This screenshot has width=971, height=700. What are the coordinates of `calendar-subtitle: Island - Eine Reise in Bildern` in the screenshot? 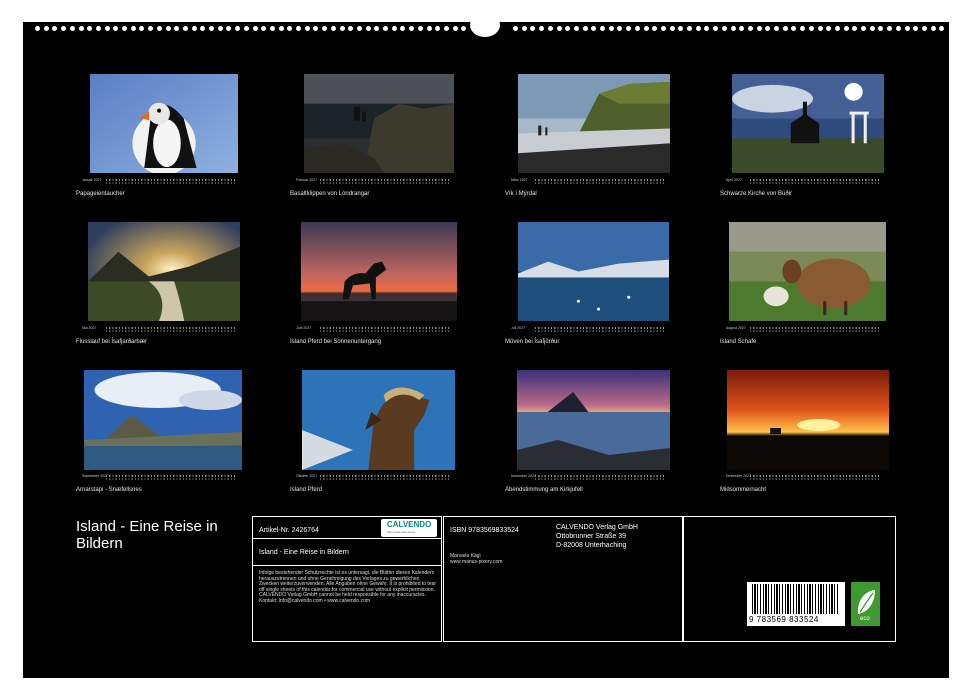 It's located at (304, 552).